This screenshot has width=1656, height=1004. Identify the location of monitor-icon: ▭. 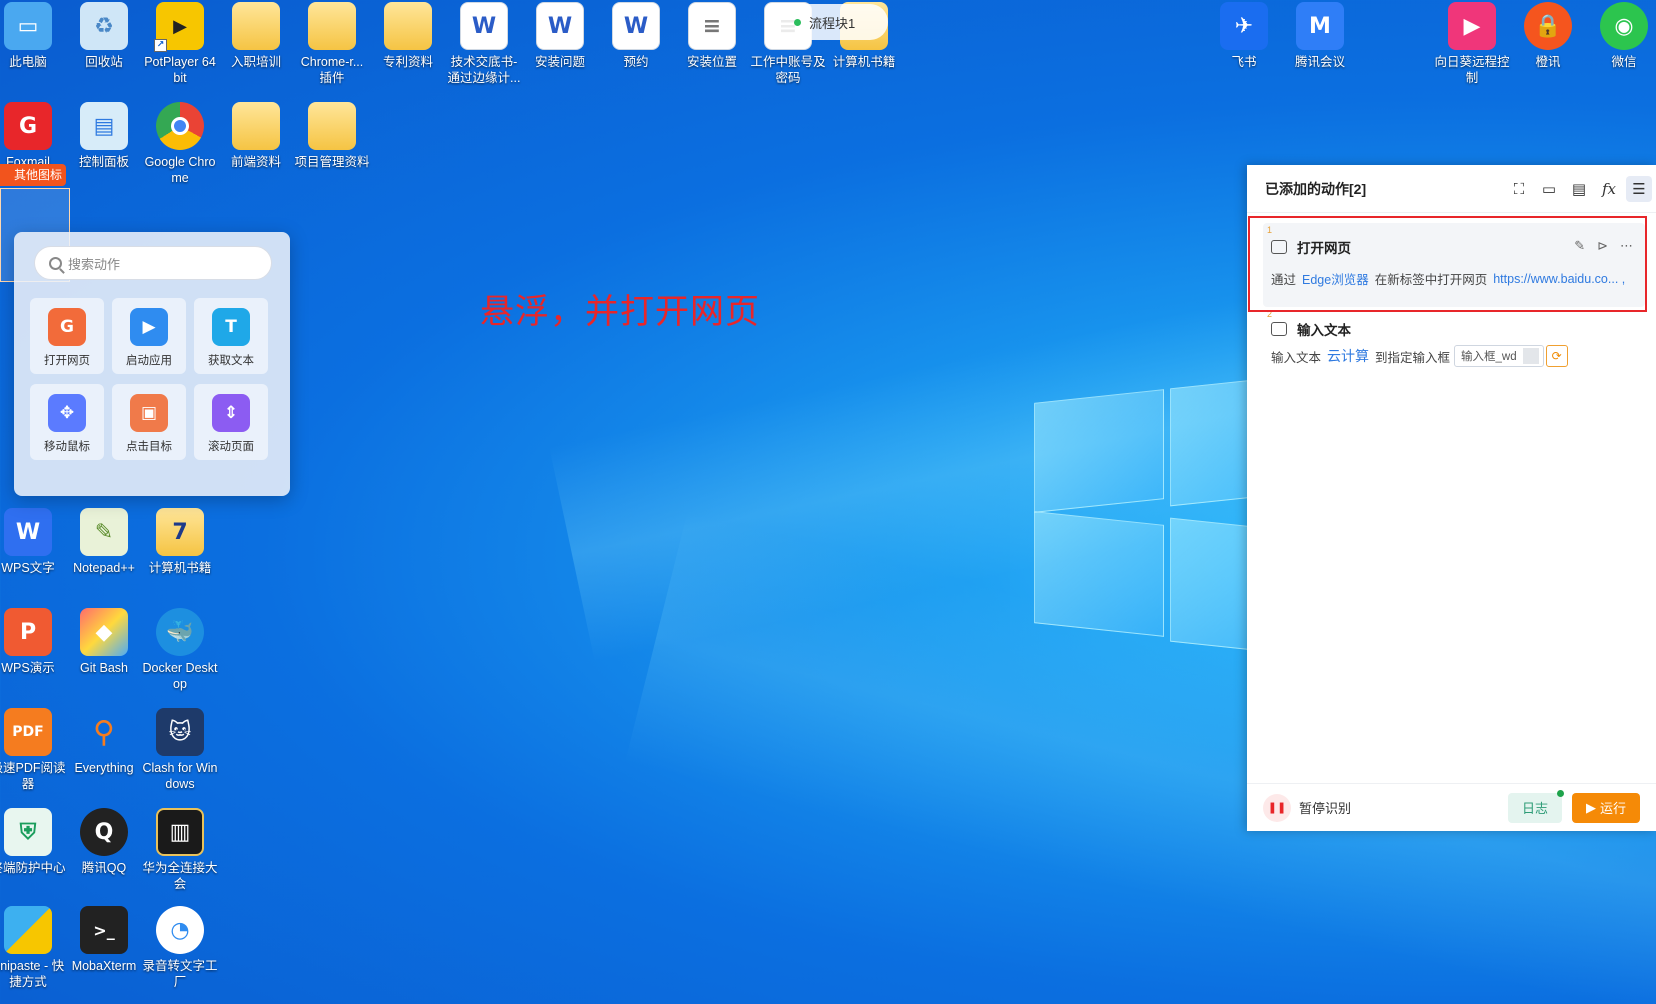
(1549, 189).